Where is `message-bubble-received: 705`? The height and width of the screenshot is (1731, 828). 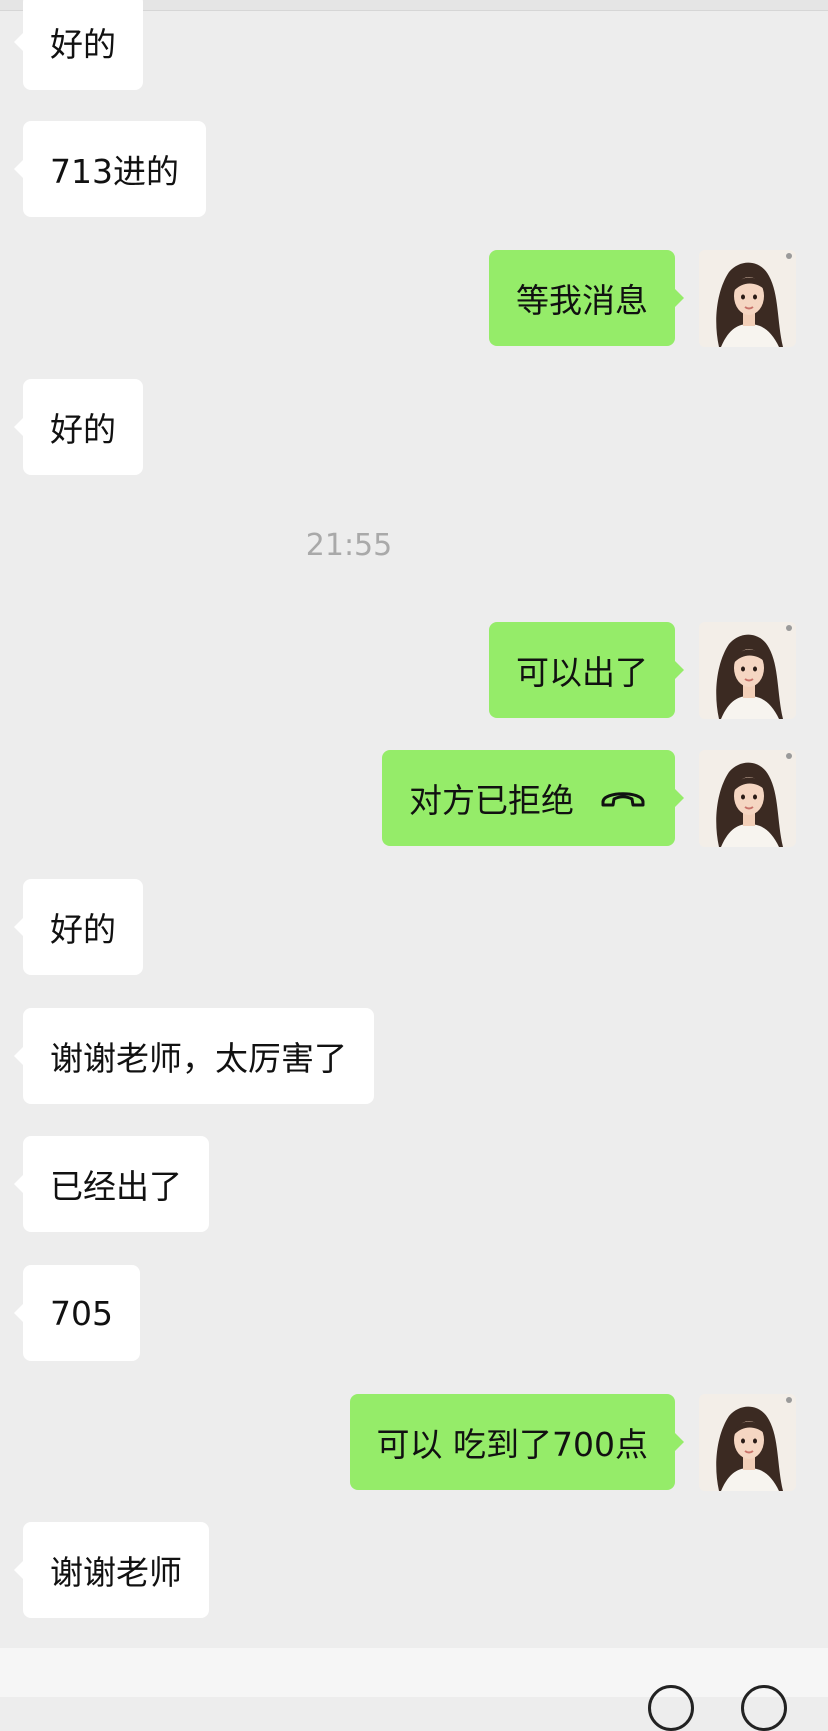 message-bubble-received: 705 is located at coordinates (77, 1313).